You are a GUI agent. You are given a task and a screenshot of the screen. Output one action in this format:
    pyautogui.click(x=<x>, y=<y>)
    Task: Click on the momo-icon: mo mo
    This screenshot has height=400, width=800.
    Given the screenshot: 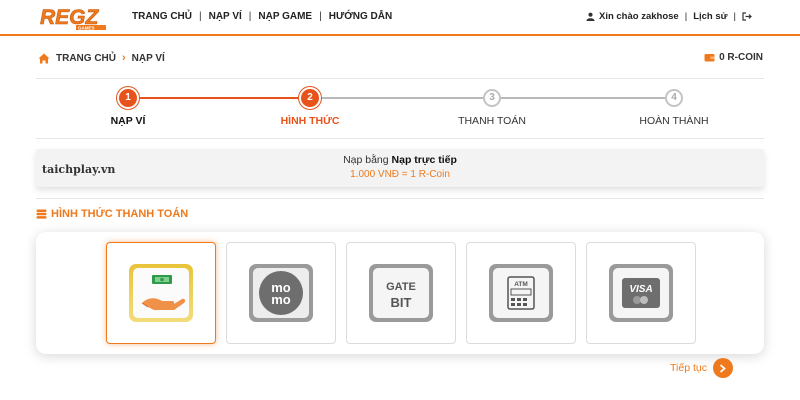 What is the action you would take?
    pyautogui.click(x=281, y=293)
    